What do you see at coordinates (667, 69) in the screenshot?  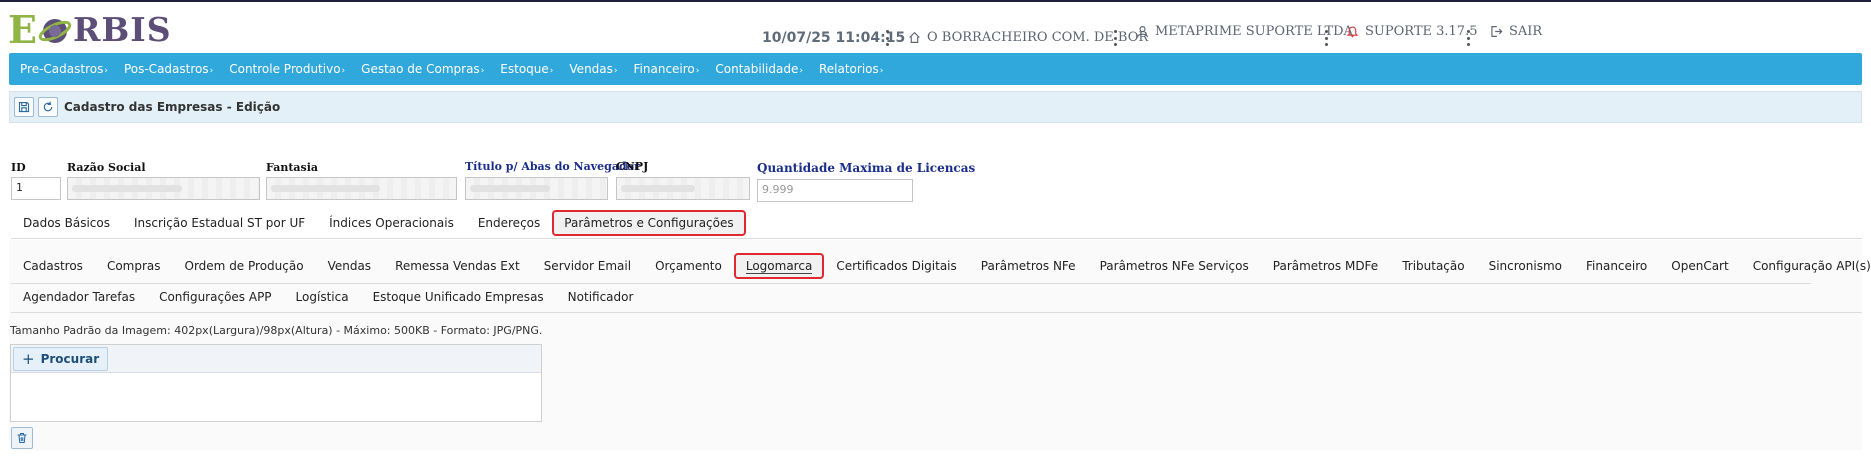 I see `menu-item-financeiro: Financeiro›` at bounding box center [667, 69].